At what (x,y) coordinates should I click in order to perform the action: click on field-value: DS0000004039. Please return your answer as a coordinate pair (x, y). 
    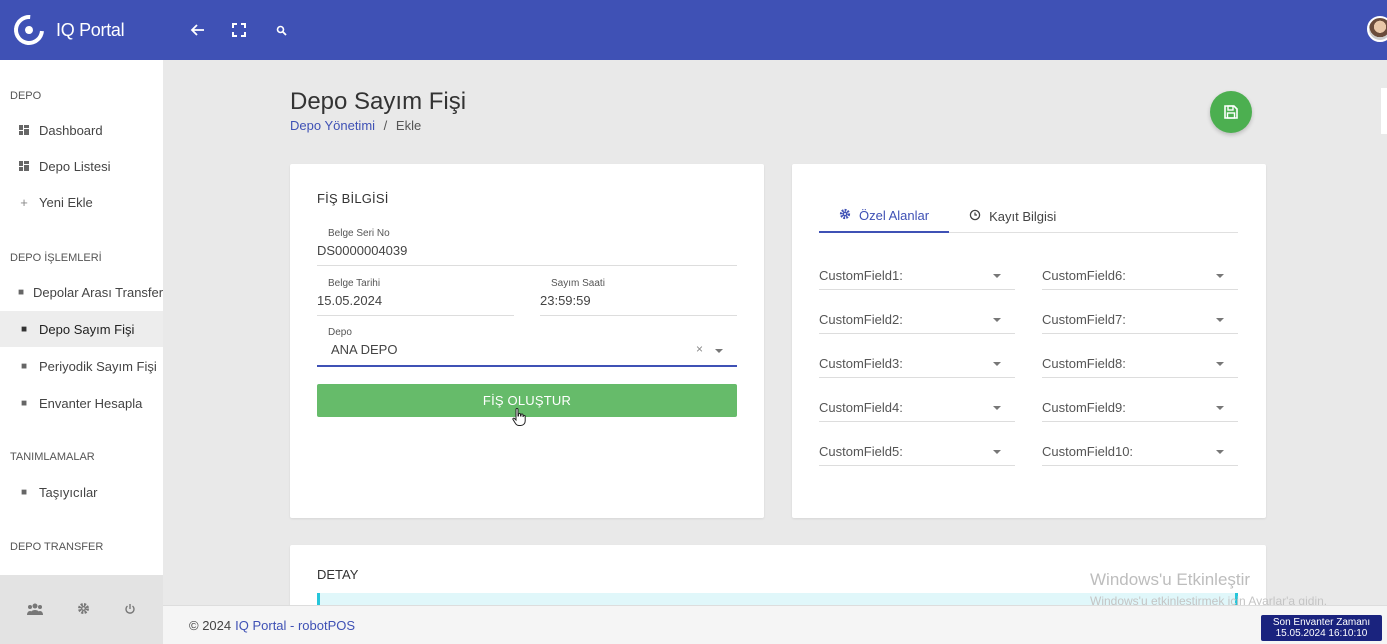
    Looking at the image, I should click on (362, 250).